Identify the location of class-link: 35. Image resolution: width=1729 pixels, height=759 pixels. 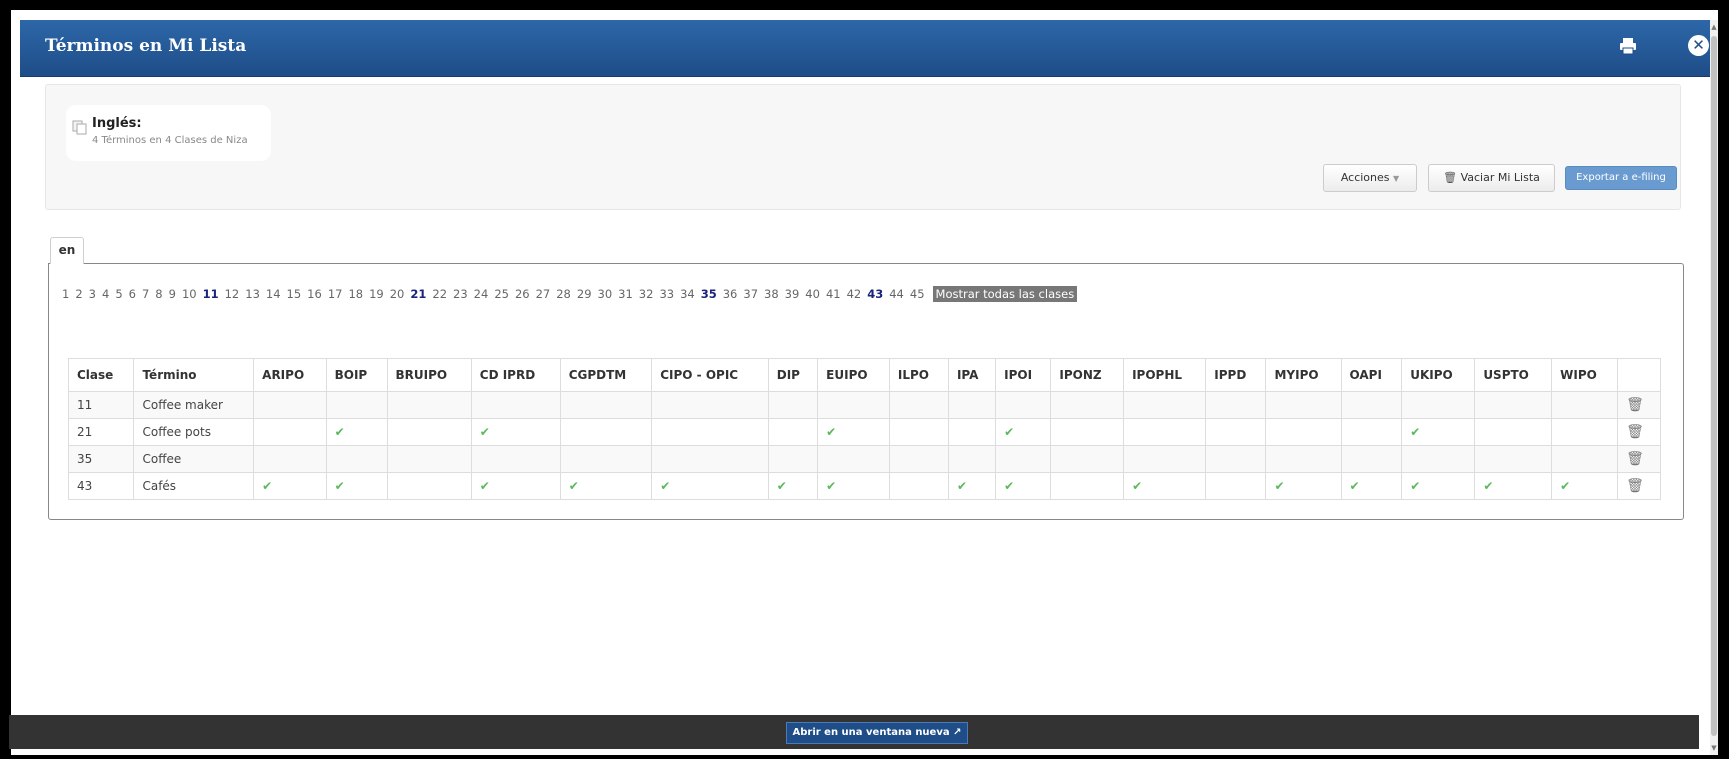
(709, 294).